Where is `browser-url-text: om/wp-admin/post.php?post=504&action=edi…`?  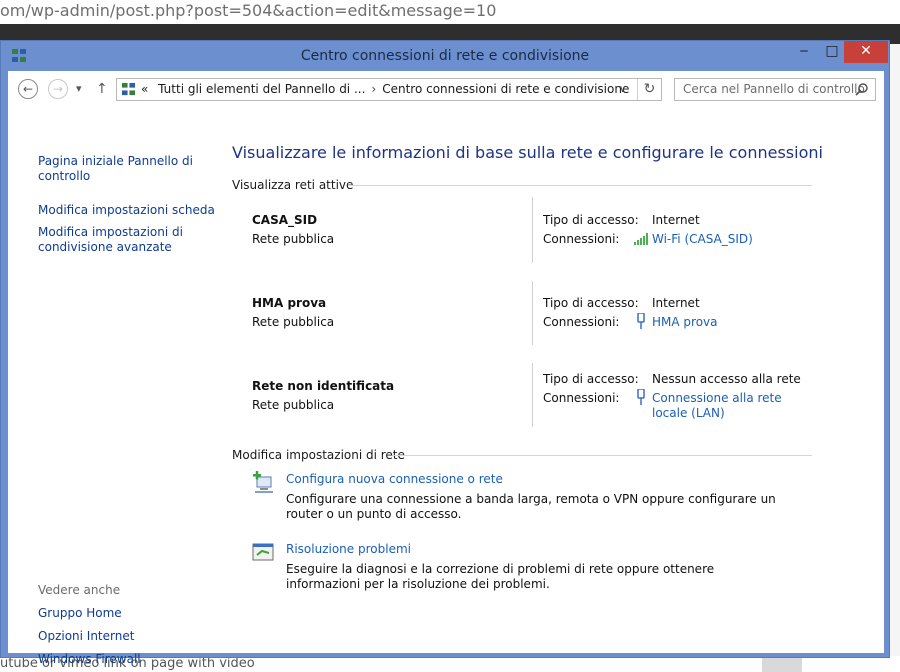 browser-url-text: om/wp-admin/post.php?post=504&action=edi… is located at coordinates (450, 11).